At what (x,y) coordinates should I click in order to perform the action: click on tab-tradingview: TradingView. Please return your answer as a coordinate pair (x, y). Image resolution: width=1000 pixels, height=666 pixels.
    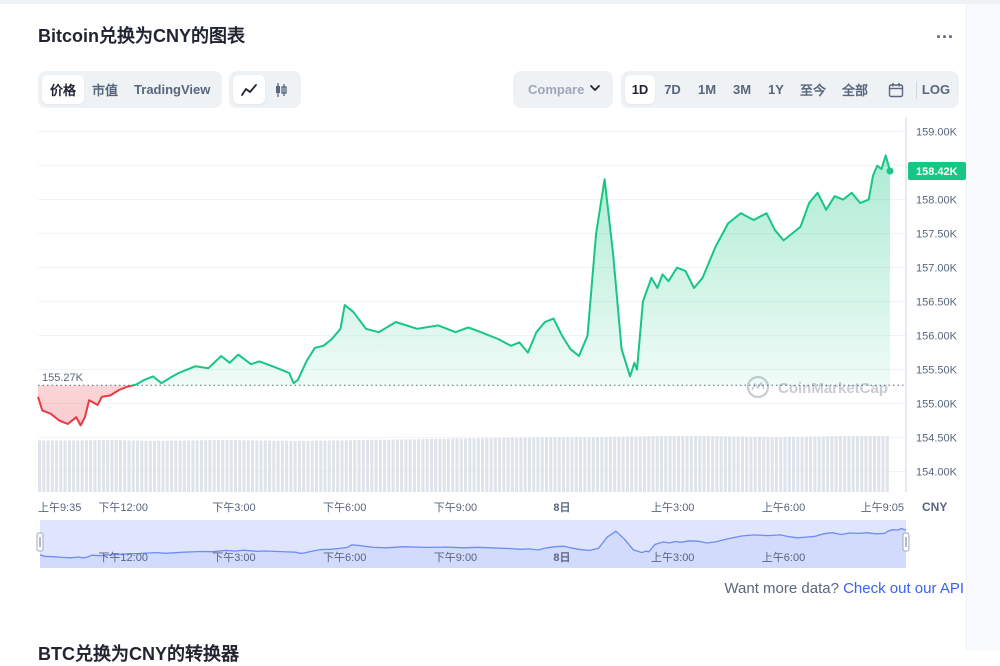
    Looking at the image, I should click on (172, 89).